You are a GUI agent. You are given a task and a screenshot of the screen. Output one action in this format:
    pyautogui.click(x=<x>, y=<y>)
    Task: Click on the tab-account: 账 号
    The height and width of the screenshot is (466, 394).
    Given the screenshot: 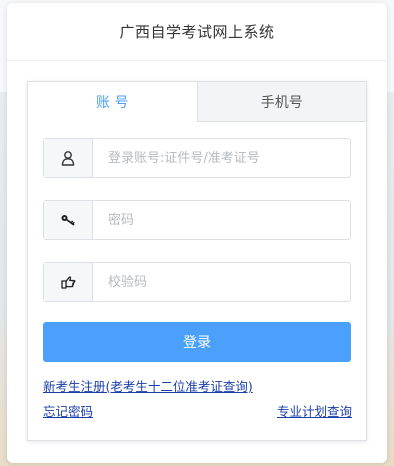 What is the action you would take?
    pyautogui.click(x=113, y=102)
    